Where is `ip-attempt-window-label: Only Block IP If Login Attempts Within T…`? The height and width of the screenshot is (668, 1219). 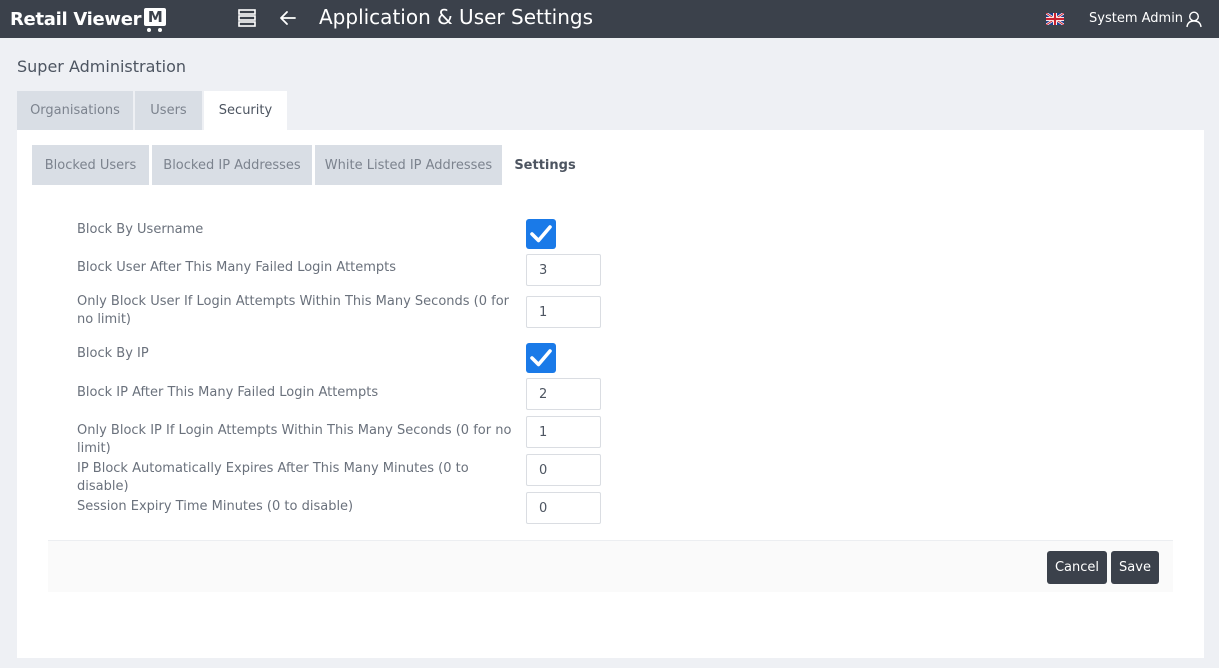 ip-attempt-window-label: Only Block IP If Login Attempts Within T… is located at coordinates (294, 439).